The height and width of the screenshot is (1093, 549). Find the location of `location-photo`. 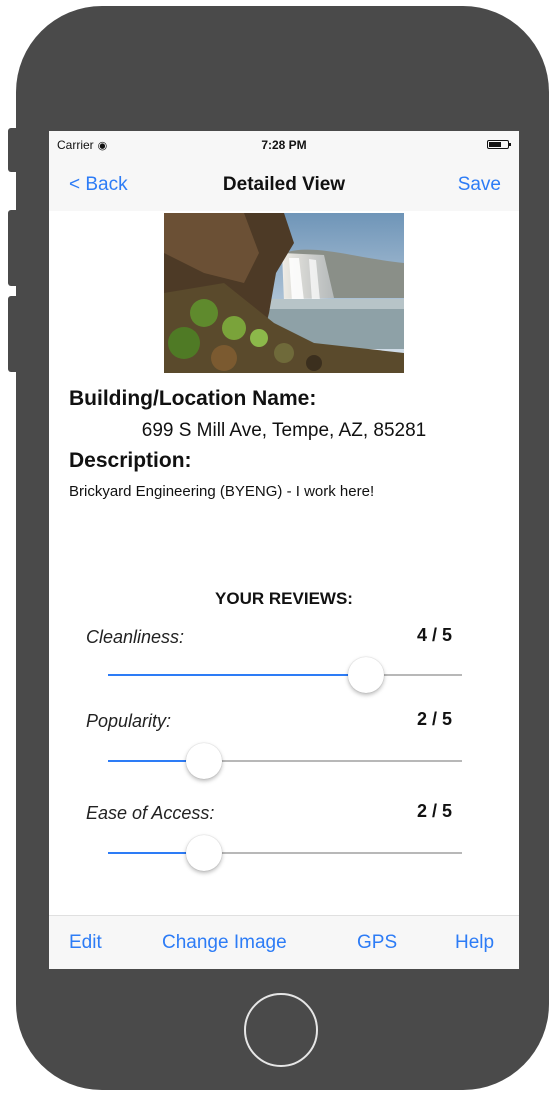

location-photo is located at coordinates (284, 293).